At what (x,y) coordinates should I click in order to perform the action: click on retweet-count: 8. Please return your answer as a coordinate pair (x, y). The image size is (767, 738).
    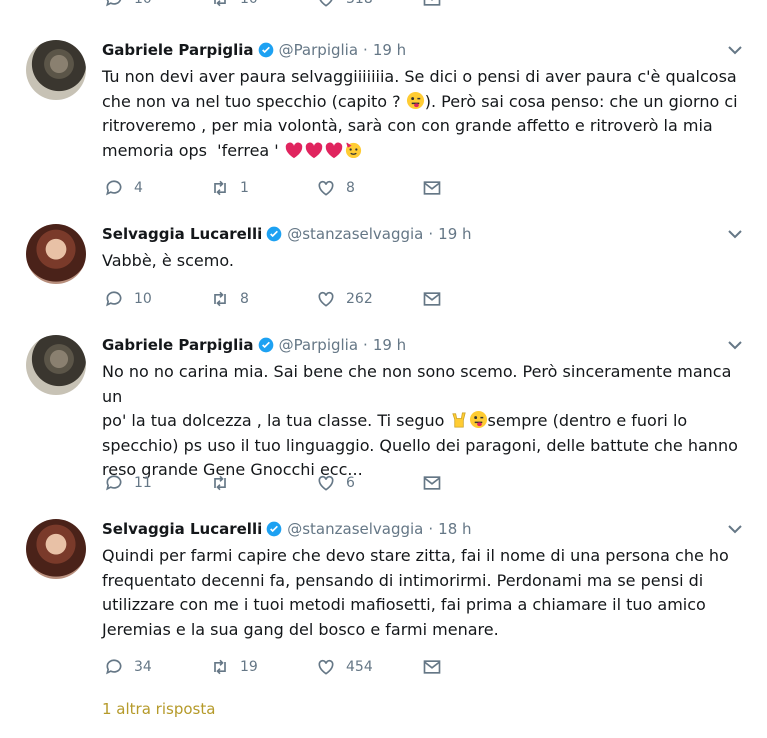
    Looking at the image, I should click on (244, 299).